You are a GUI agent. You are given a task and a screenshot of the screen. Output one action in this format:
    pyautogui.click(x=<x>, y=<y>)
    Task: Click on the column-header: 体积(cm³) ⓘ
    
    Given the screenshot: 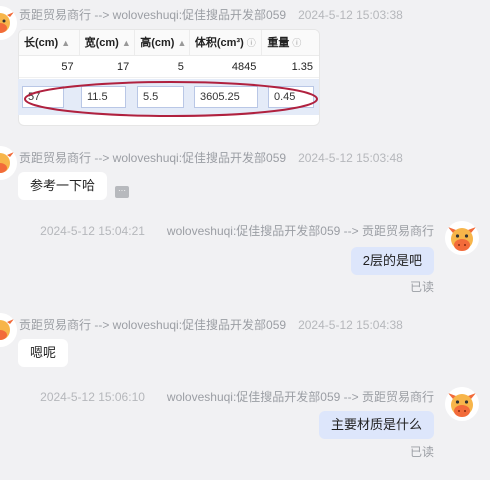 What is the action you would take?
    pyautogui.click(x=226, y=42)
    